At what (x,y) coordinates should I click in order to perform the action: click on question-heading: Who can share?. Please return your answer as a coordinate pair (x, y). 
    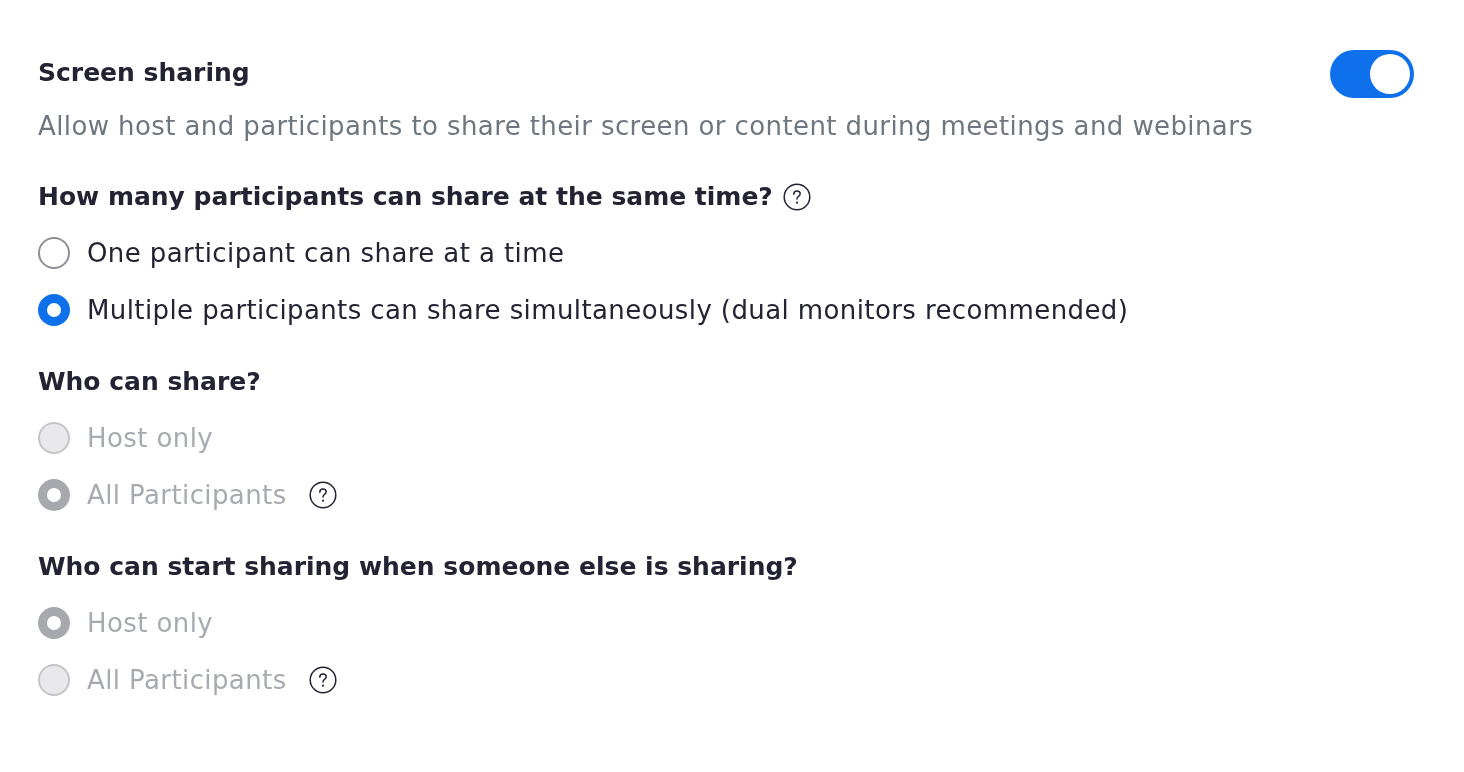
    Looking at the image, I should click on (149, 382).